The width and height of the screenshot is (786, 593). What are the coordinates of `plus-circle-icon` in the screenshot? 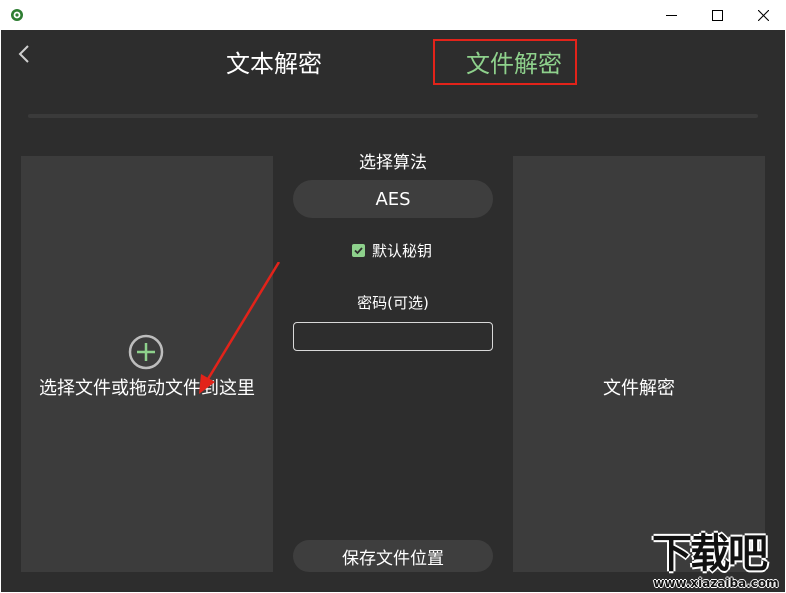 It's located at (146, 352).